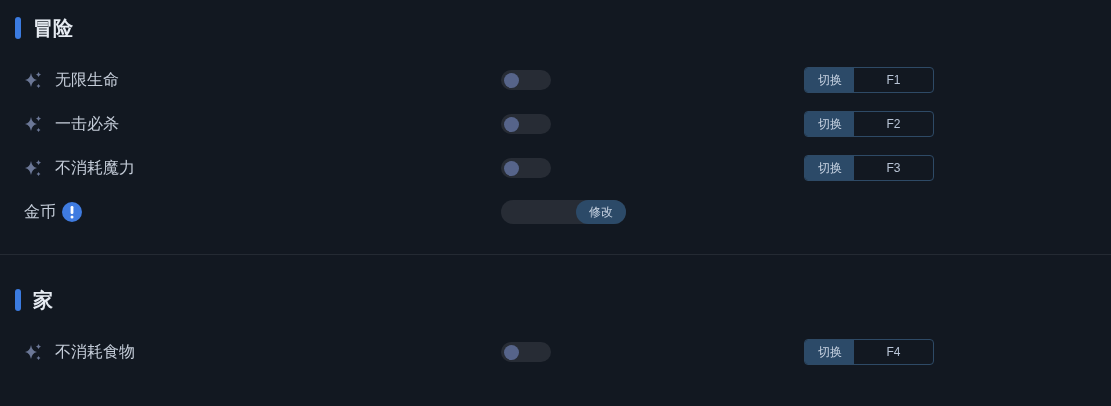 The image size is (1111, 406). Describe the element at coordinates (95, 168) in the screenshot. I see `option-label: 不消耗魔力` at that location.